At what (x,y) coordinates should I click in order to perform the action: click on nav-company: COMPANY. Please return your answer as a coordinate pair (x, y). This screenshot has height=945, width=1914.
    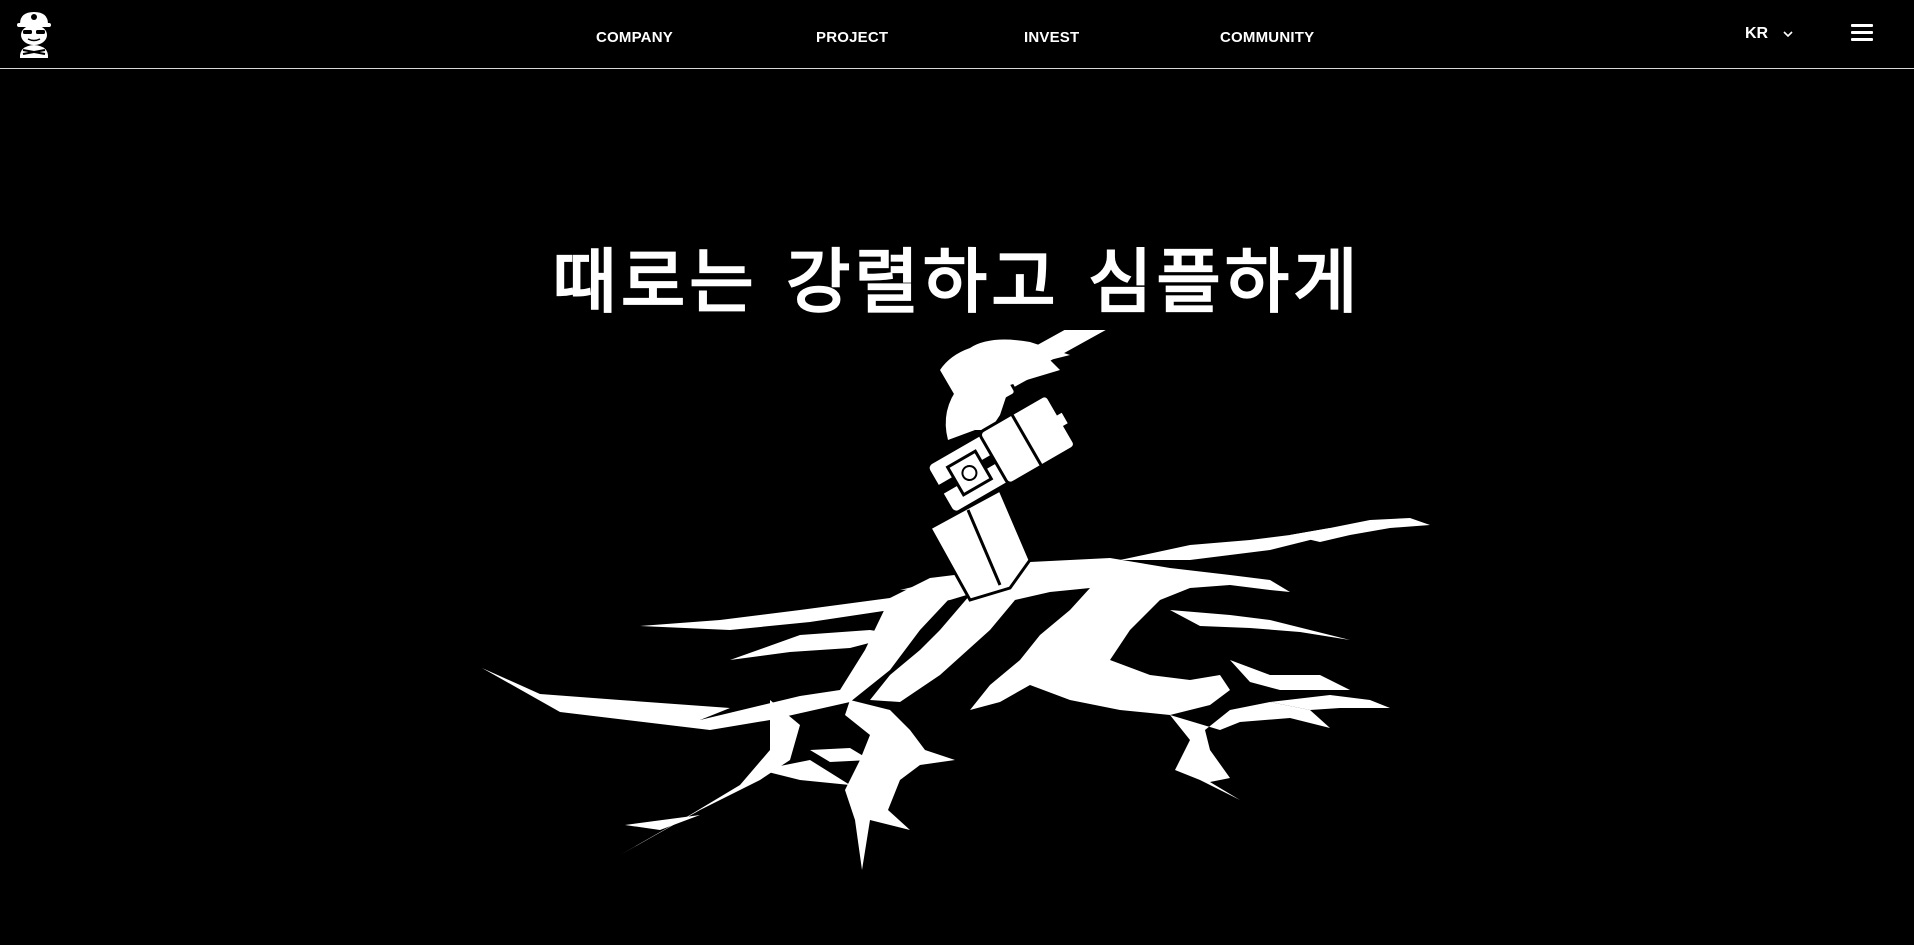
    Looking at the image, I should click on (634, 37).